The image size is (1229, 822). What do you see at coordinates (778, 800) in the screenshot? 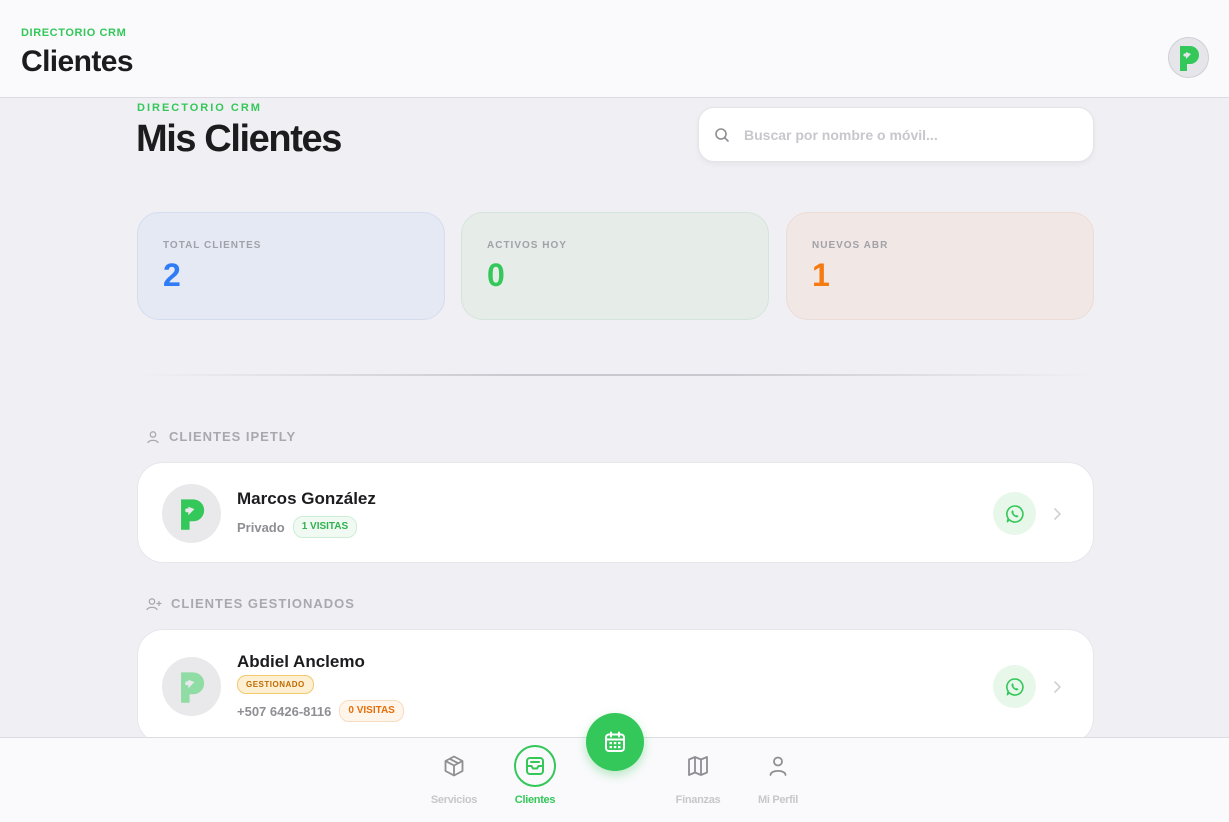
I see `nav-label: Mi Perfil` at bounding box center [778, 800].